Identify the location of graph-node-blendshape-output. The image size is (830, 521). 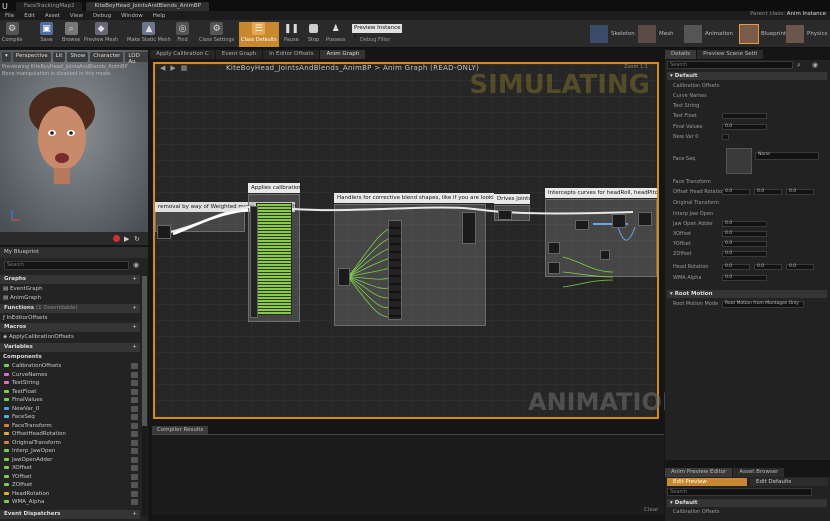
(469, 228).